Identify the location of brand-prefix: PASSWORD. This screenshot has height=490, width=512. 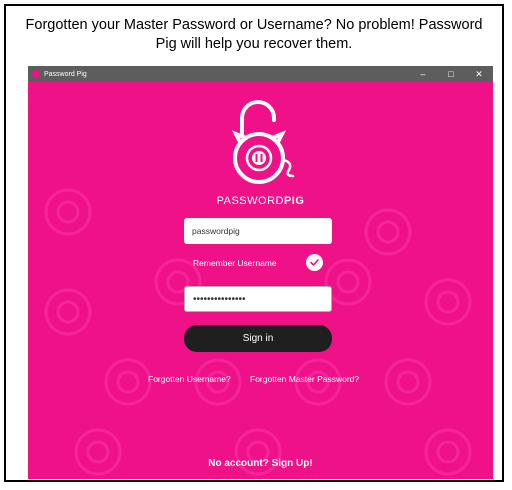
(250, 201).